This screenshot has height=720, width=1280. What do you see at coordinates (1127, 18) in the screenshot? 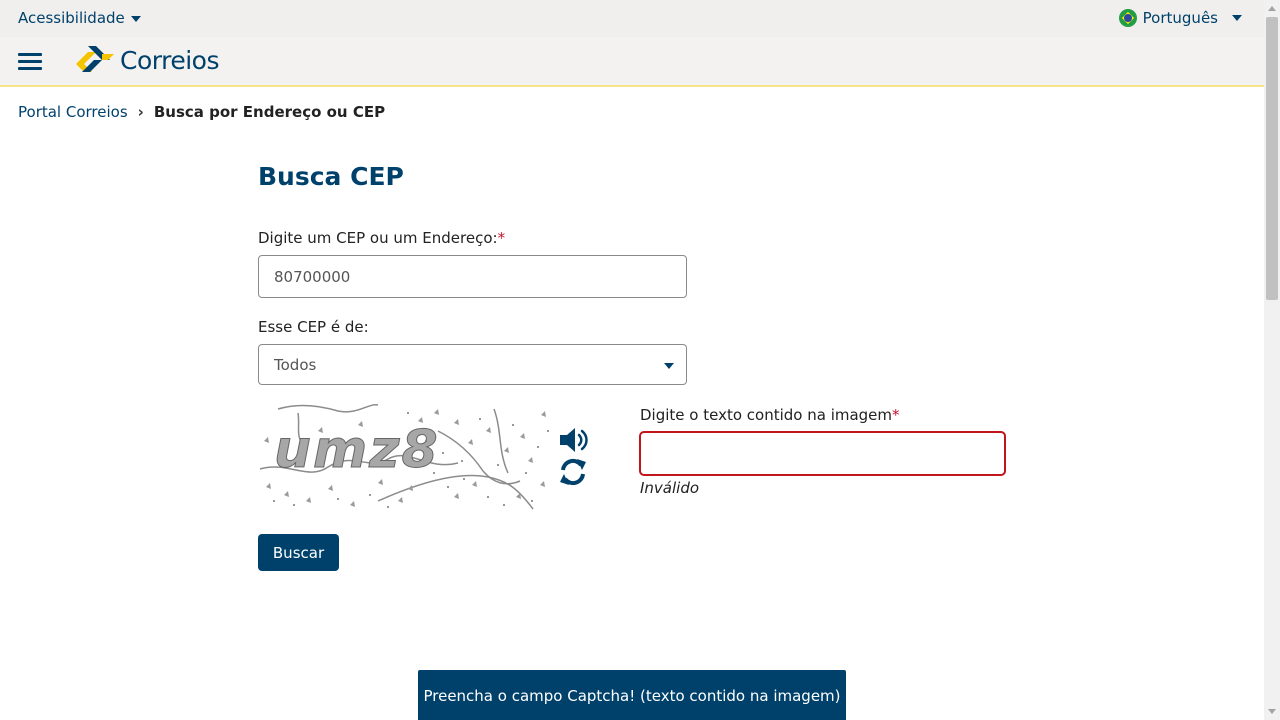
I see `brazil-flag-icon` at bounding box center [1127, 18].